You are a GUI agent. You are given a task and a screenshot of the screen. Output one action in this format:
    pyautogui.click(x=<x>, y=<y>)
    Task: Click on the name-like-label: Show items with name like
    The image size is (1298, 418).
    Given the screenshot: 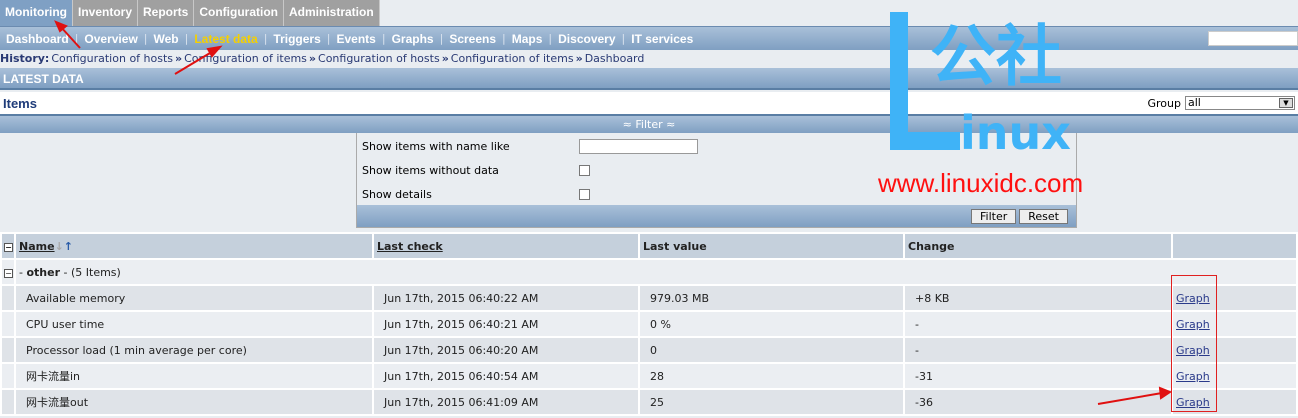 What is the action you would take?
    pyautogui.click(x=436, y=146)
    